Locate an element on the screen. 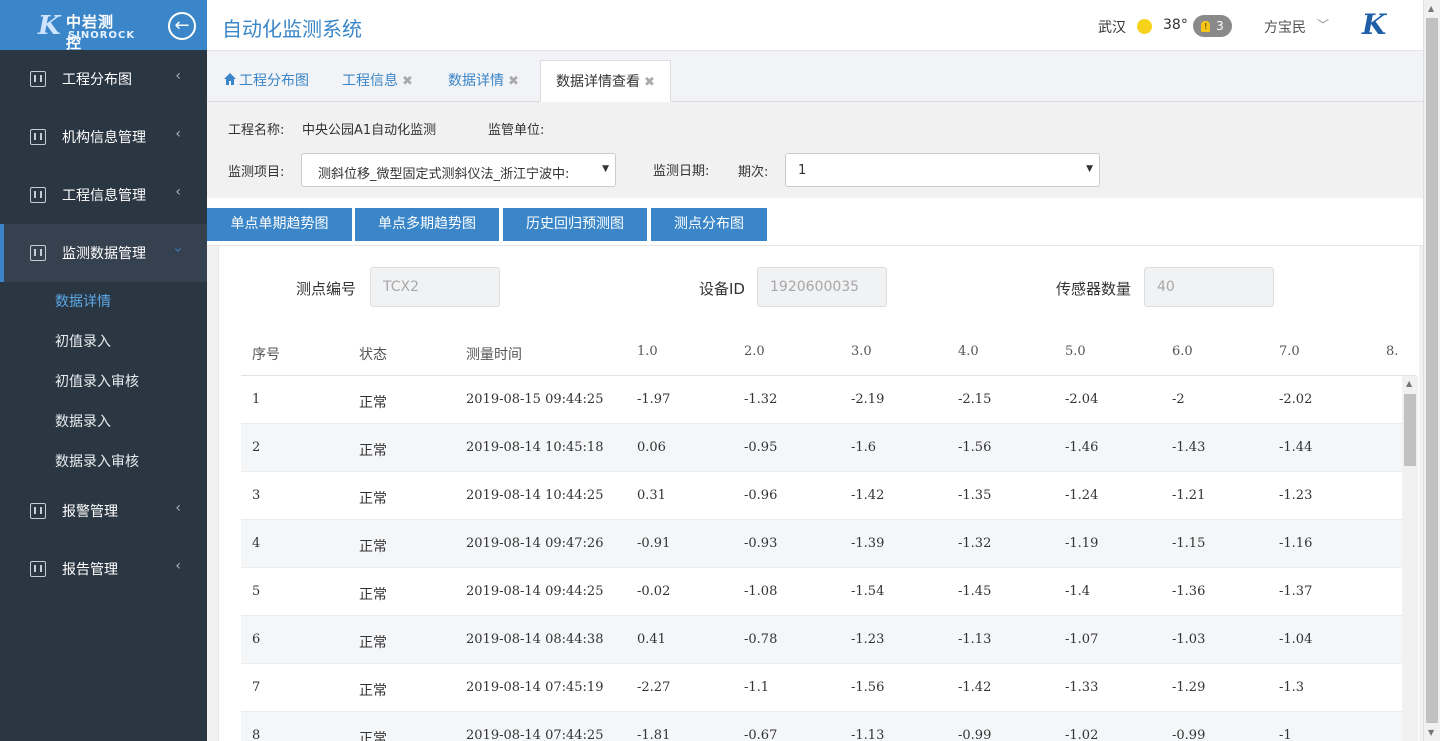  tab-project-info: 工程信息 ✖ is located at coordinates (377, 81).